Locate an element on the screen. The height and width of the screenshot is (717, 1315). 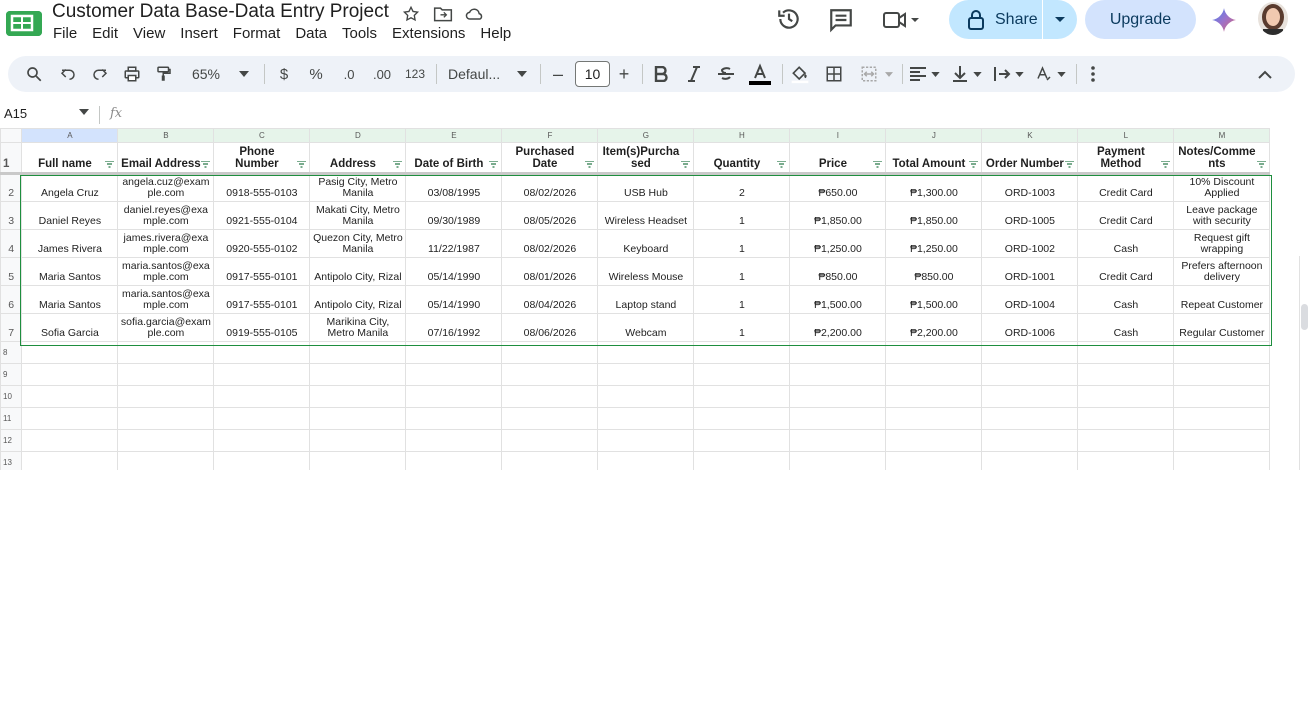
header-cell: Price is located at coordinates (838, 158).